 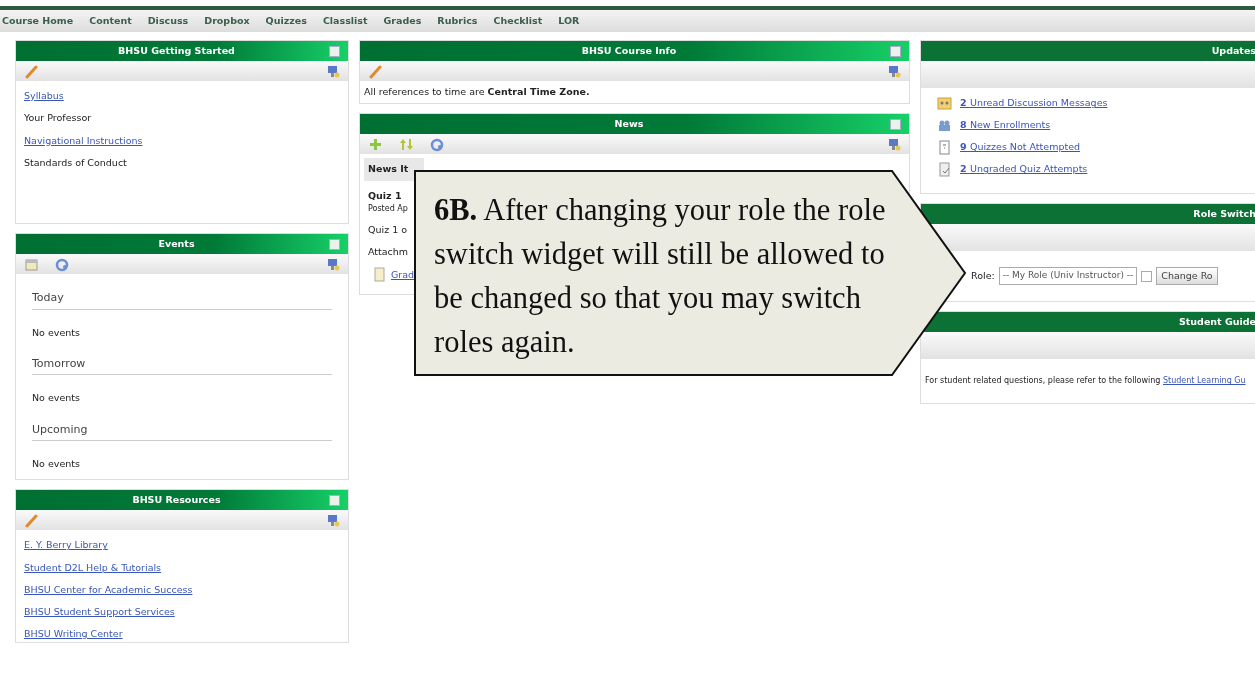 I want to click on update-link: 9 Quizzes Not Attempted, so click(x=1020, y=147).